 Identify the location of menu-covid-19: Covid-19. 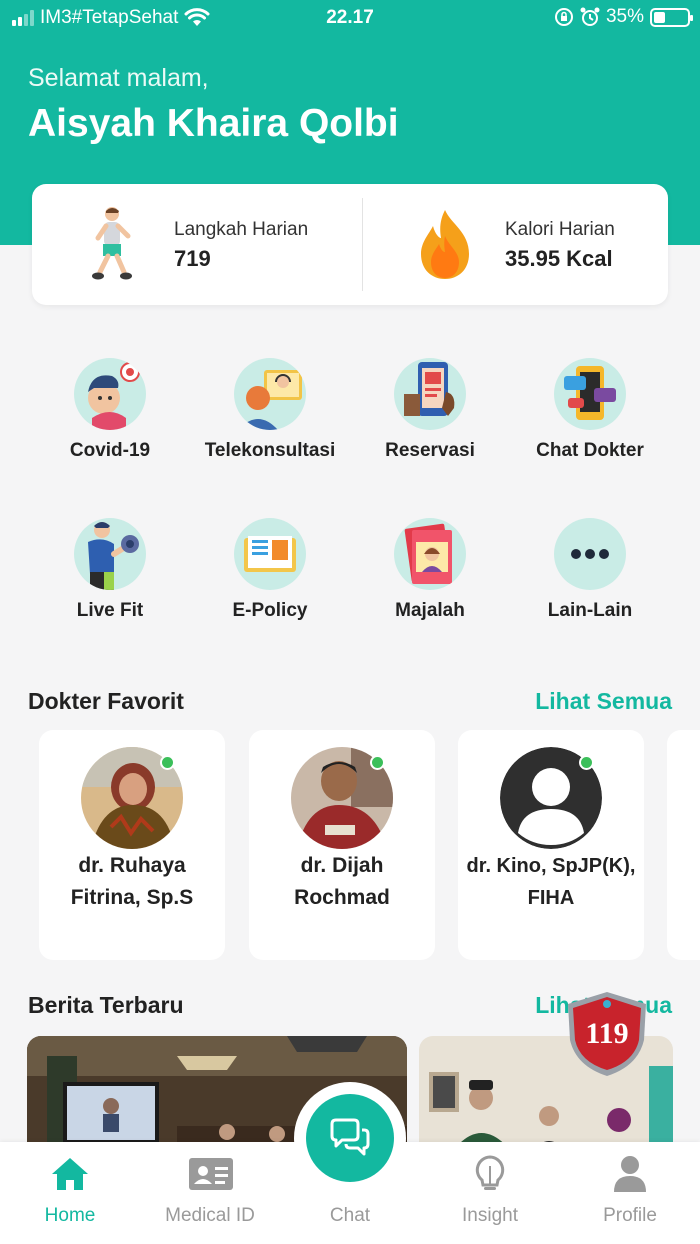
(110, 410).